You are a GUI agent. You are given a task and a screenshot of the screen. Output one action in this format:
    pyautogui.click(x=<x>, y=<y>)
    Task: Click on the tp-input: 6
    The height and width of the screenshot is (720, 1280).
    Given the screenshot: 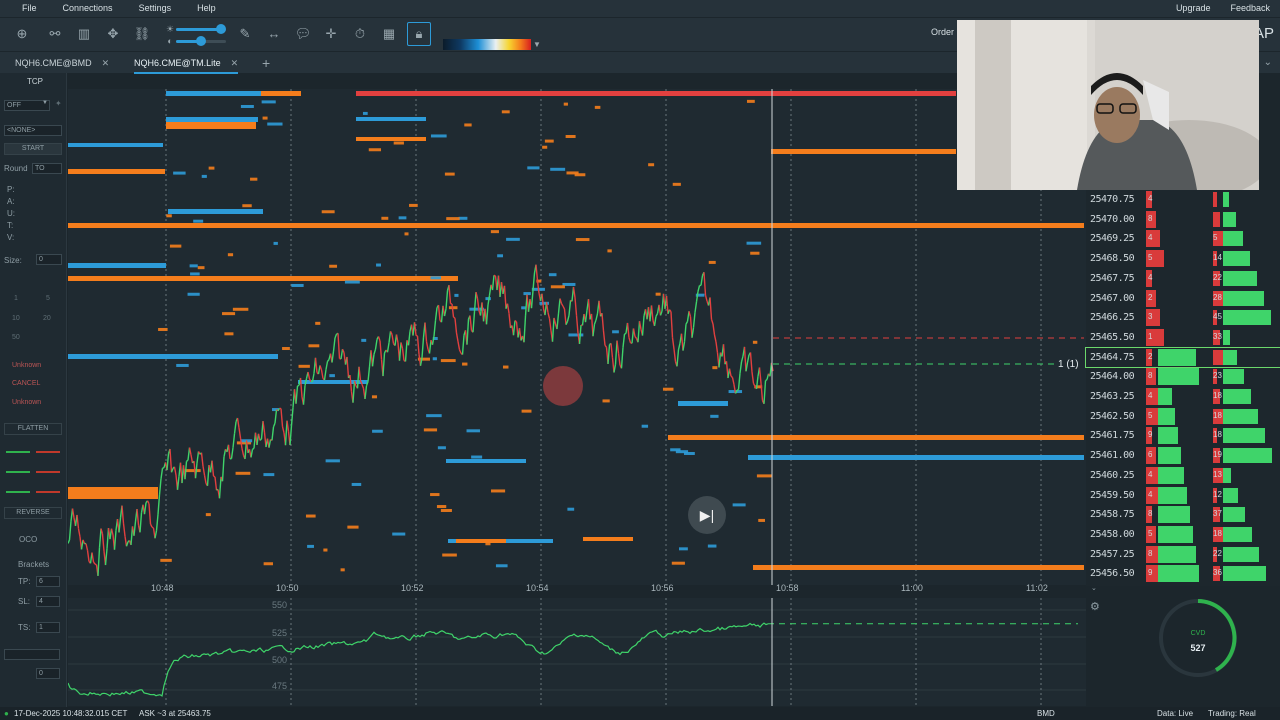 What is the action you would take?
    pyautogui.click(x=48, y=581)
    